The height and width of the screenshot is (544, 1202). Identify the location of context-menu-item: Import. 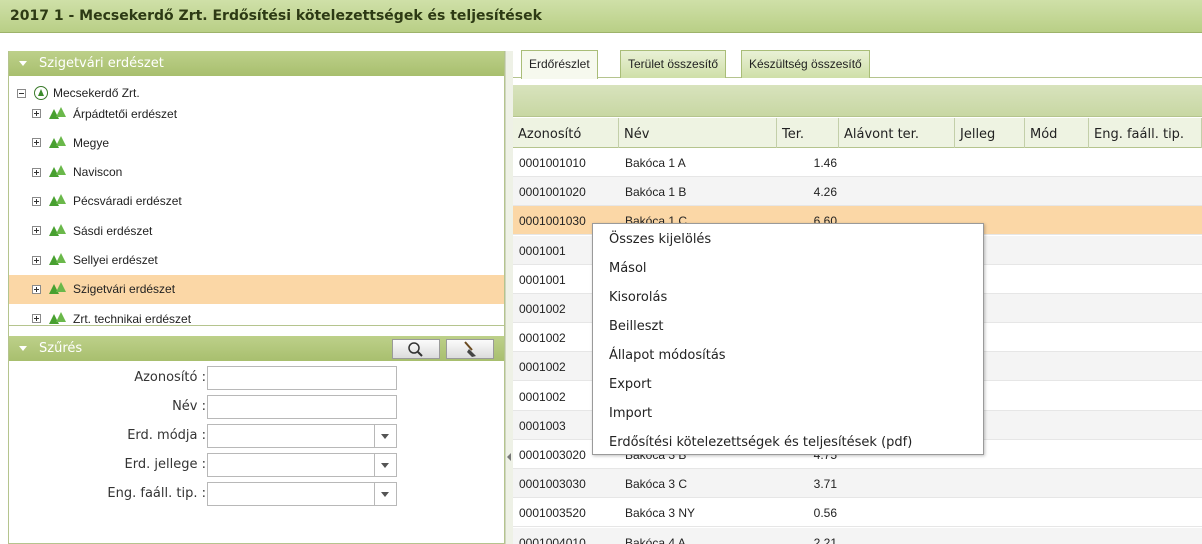
(788, 413).